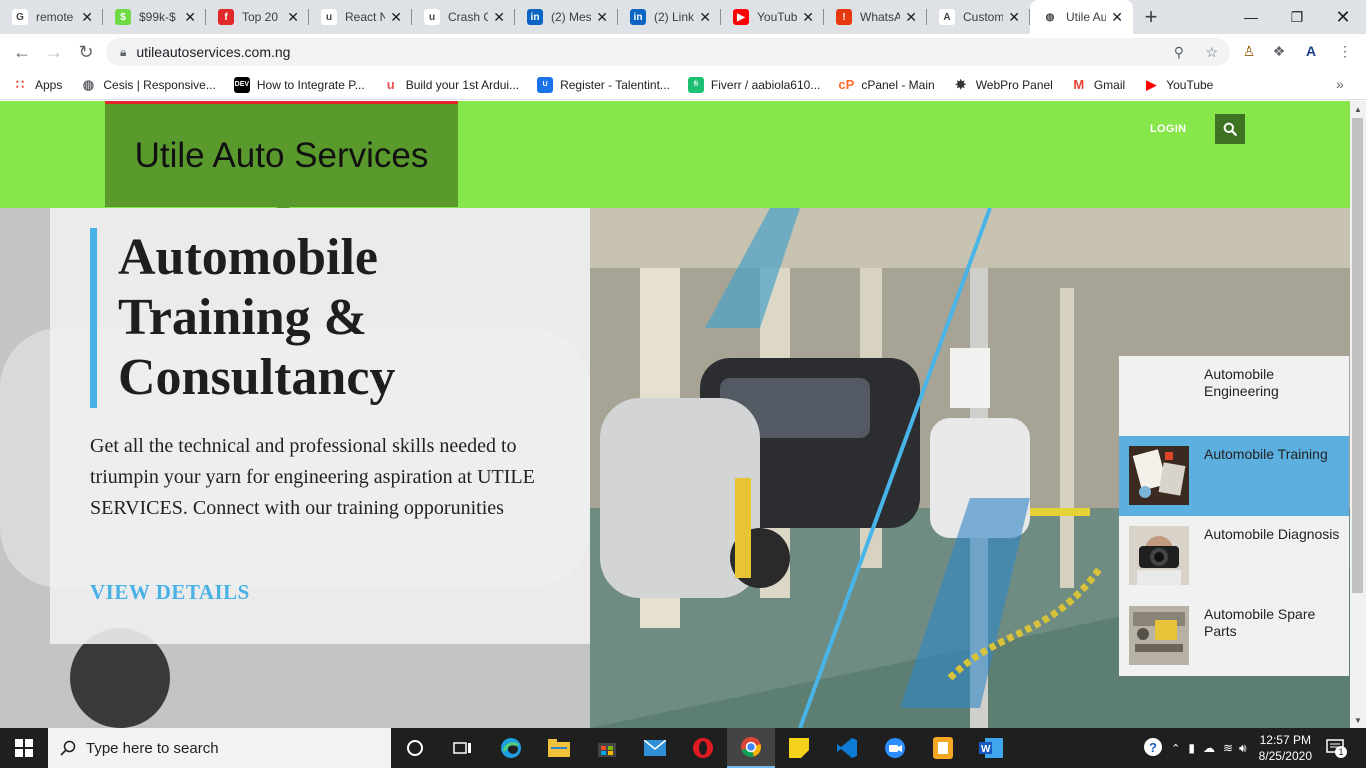 The image size is (1366, 768). Describe the element at coordinates (943, 748) in the screenshot. I see `app-notes-icon` at that location.